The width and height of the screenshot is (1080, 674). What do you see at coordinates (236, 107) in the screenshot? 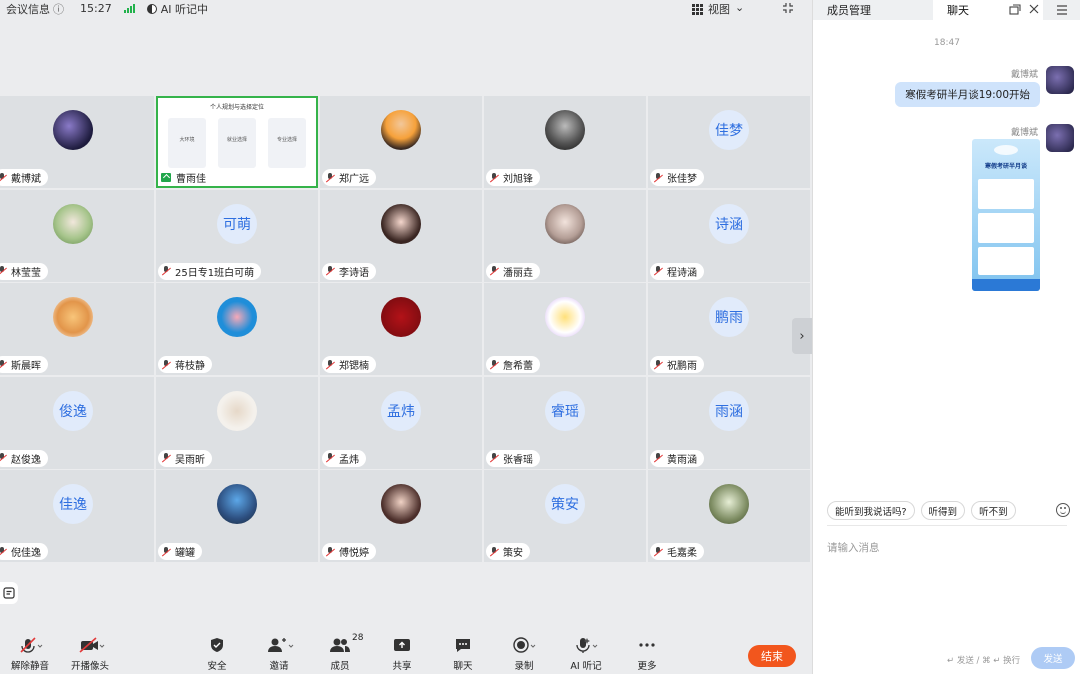
I see `shared-screen-title: 个人规划与选择定位` at bounding box center [236, 107].